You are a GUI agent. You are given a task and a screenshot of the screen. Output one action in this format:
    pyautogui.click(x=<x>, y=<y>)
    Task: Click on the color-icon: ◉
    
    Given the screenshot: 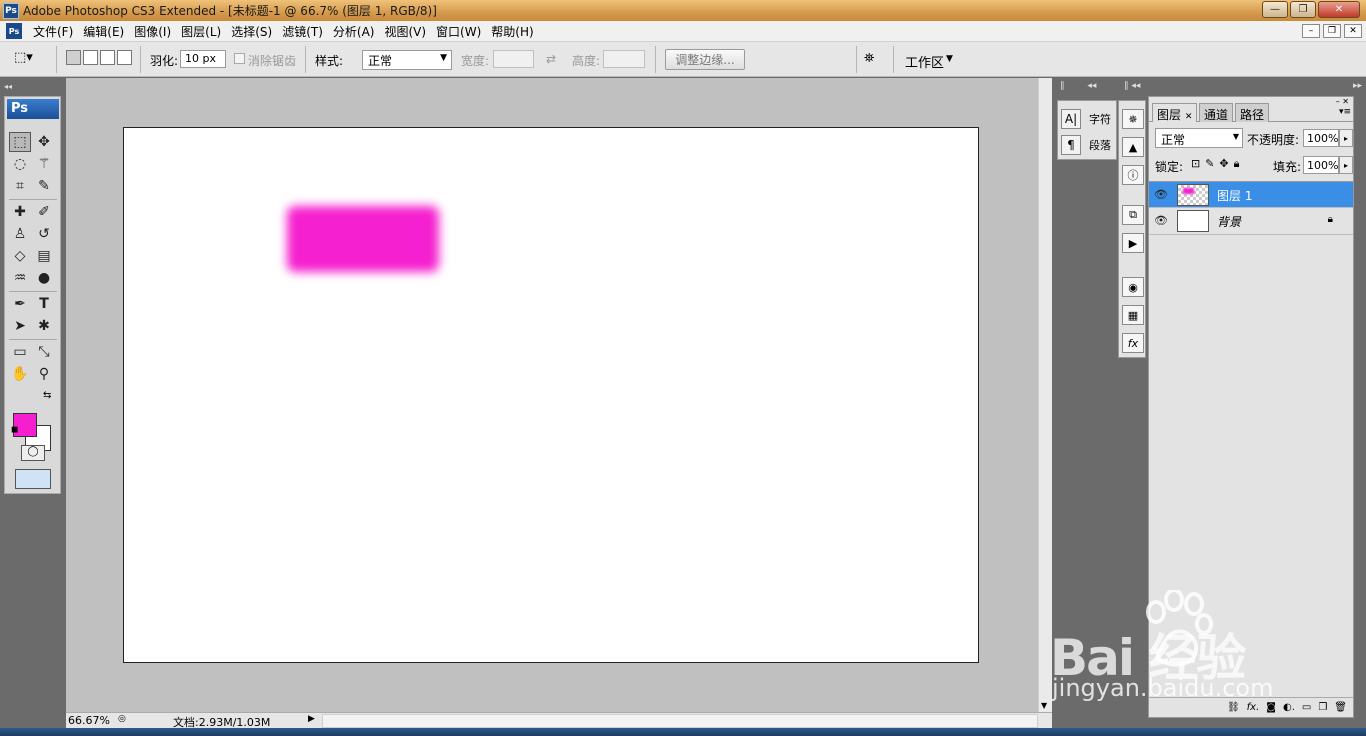 What is the action you would take?
    pyautogui.click(x=1133, y=287)
    